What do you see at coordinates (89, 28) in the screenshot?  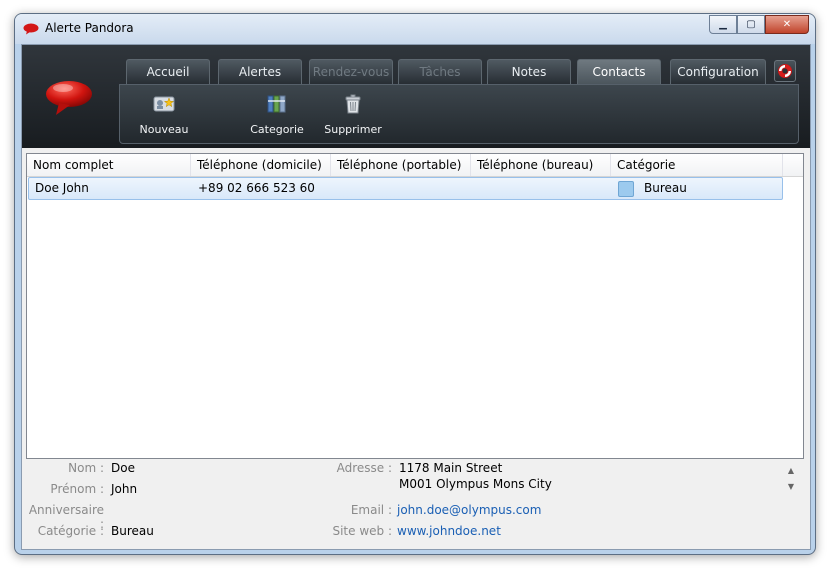 I see `window-title: Alerte Pandora` at bounding box center [89, 28].